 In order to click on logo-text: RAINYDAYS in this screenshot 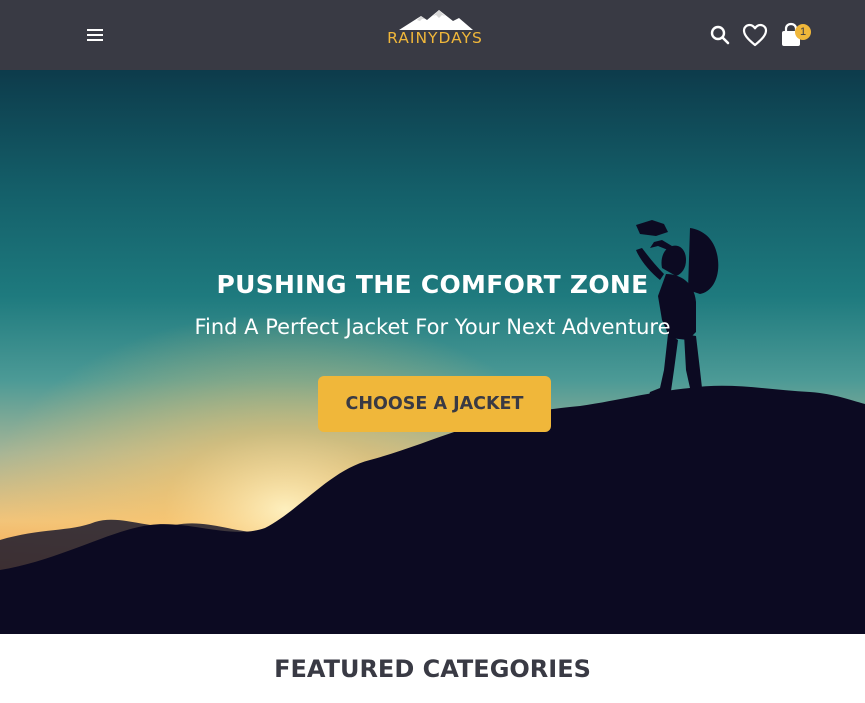, I will do `click(435, 38)`.